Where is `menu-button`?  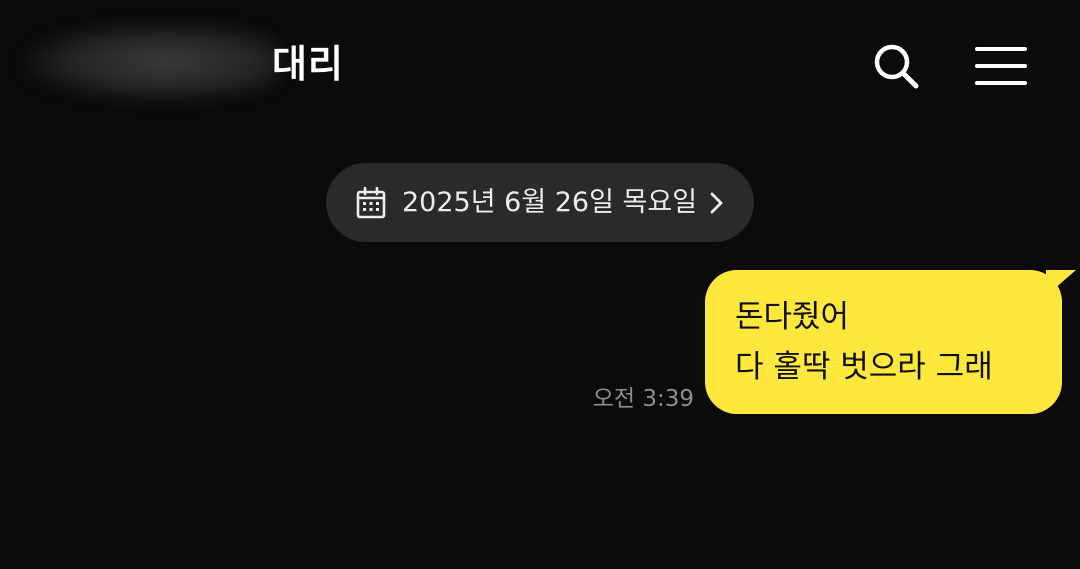 menu-button is located at coordinates (1000, 66).